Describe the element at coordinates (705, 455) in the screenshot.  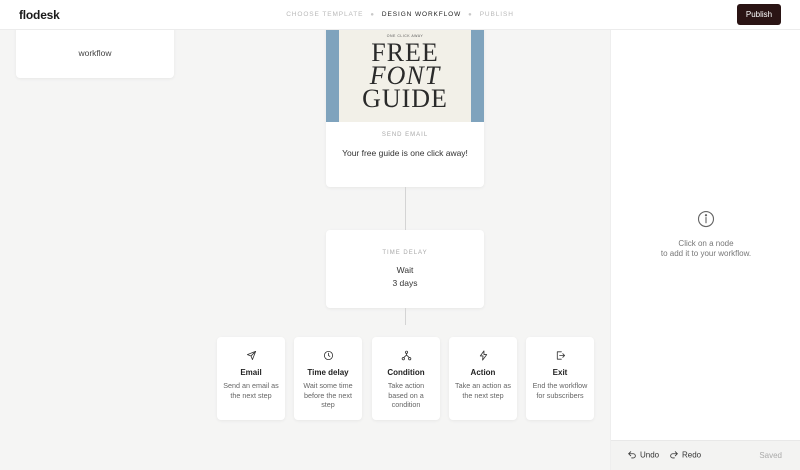
I see `panel-footer: Undo Redo Saved` at that location.